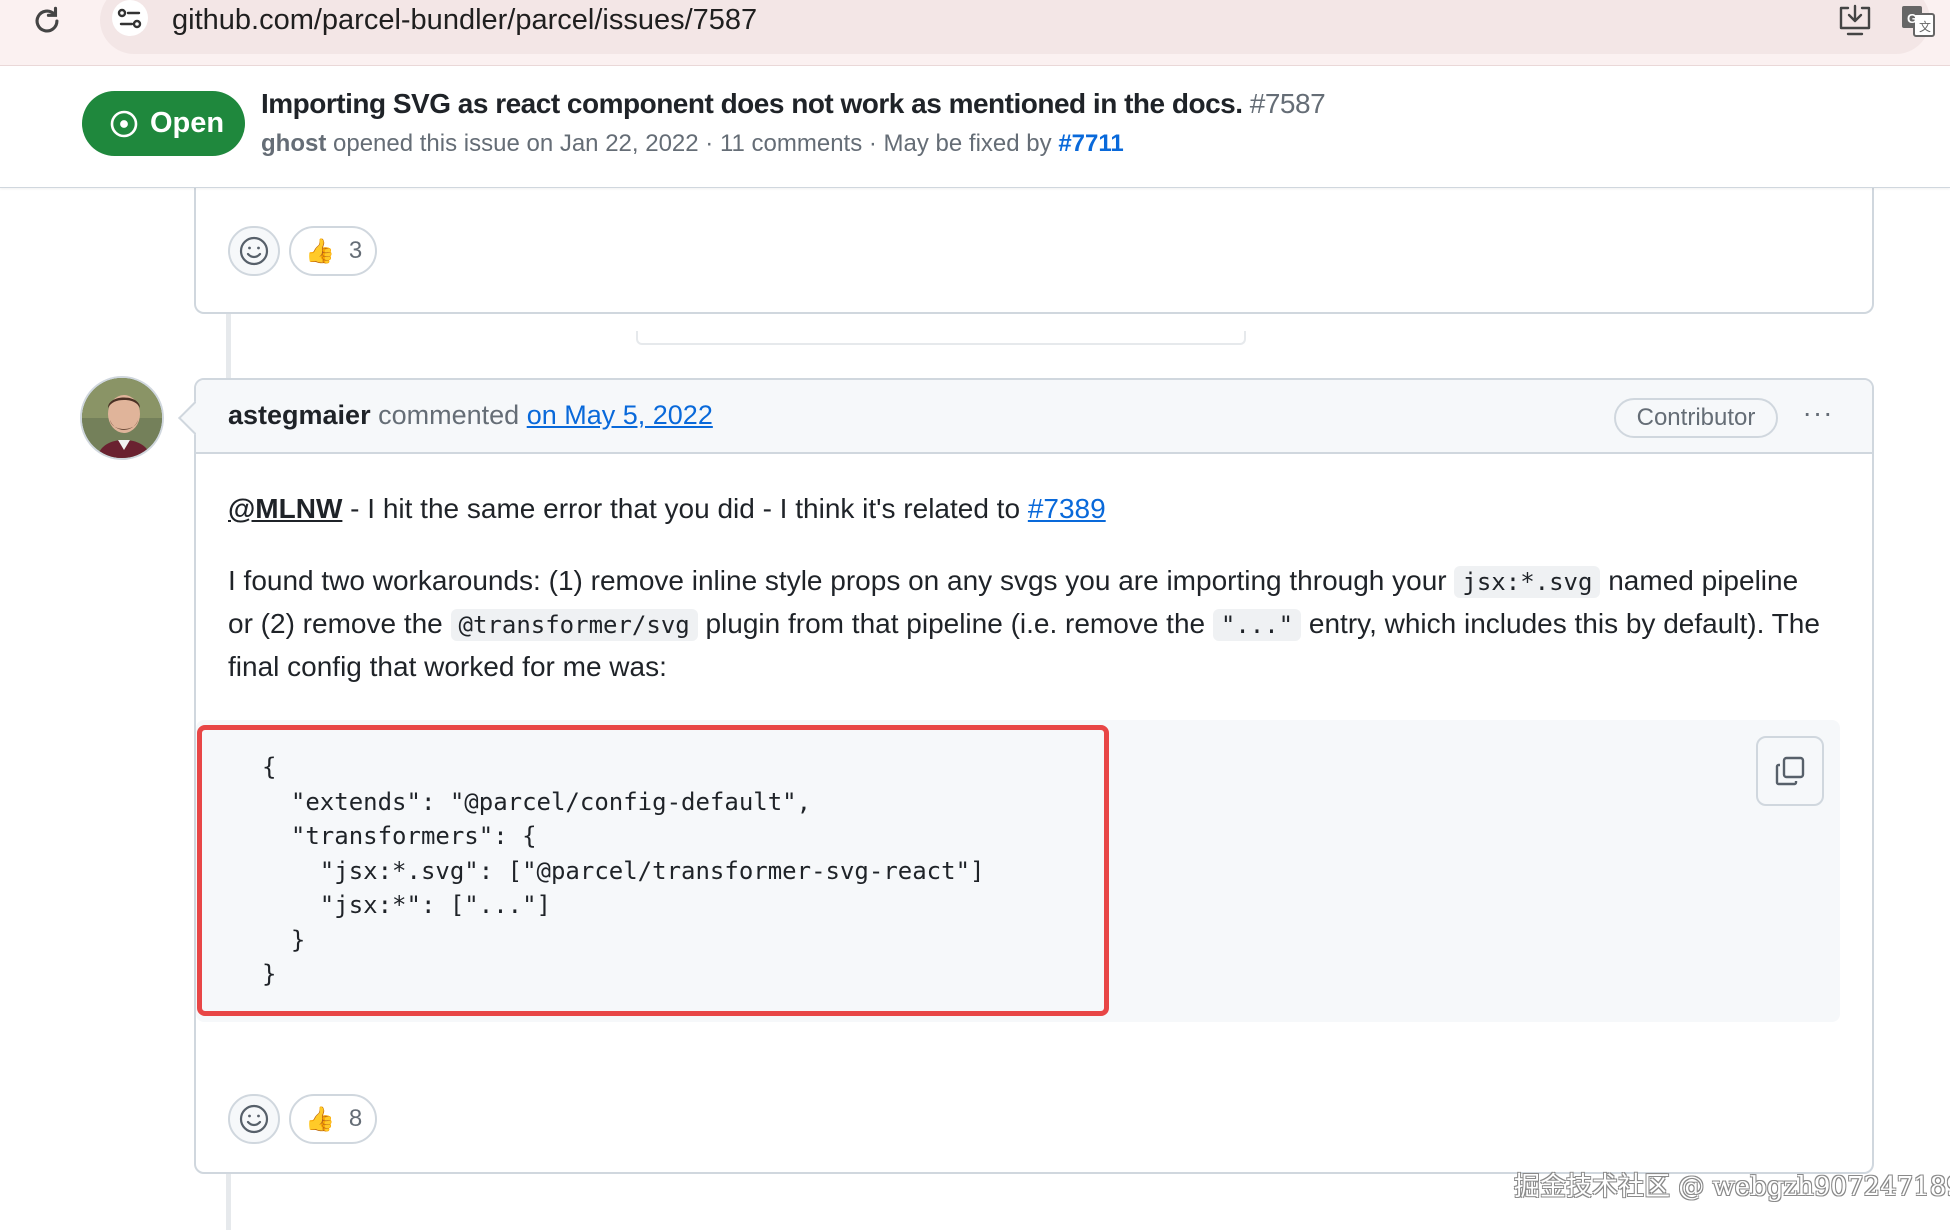 This screenshot has width=1950, height=1230. I want to click on comment-author-line: astegmaier commented on May 5, 2022, so click(470, 415).